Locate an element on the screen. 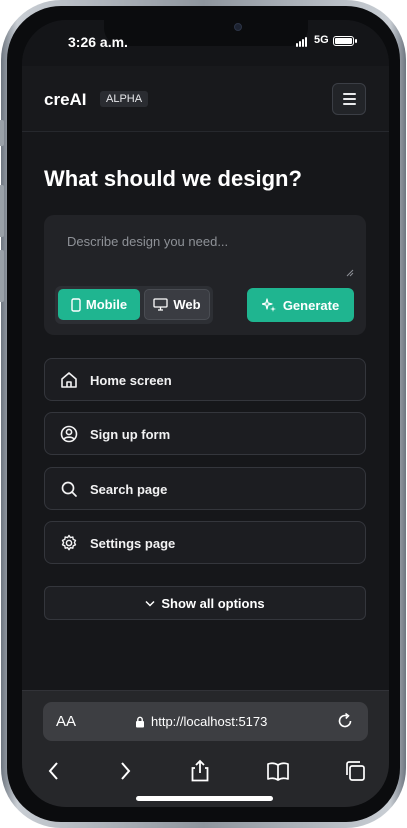 The image size is (407, 828). device-toggle: Mobile Web is located at coordinates (134, 305).